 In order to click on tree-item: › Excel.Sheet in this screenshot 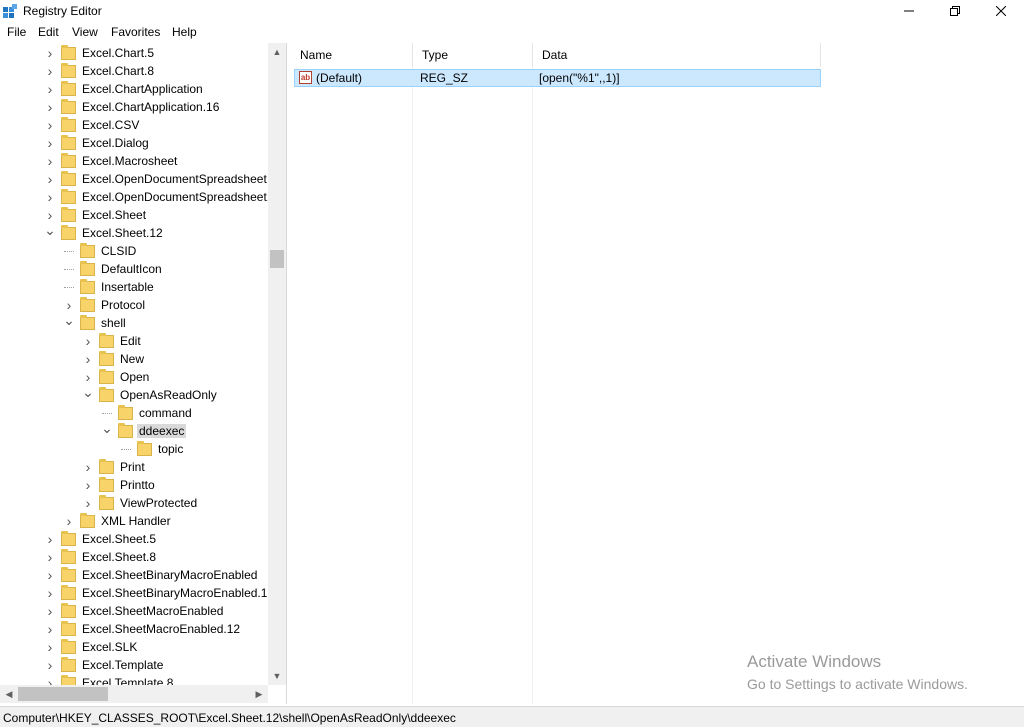, I will do `click(96, 215)`.